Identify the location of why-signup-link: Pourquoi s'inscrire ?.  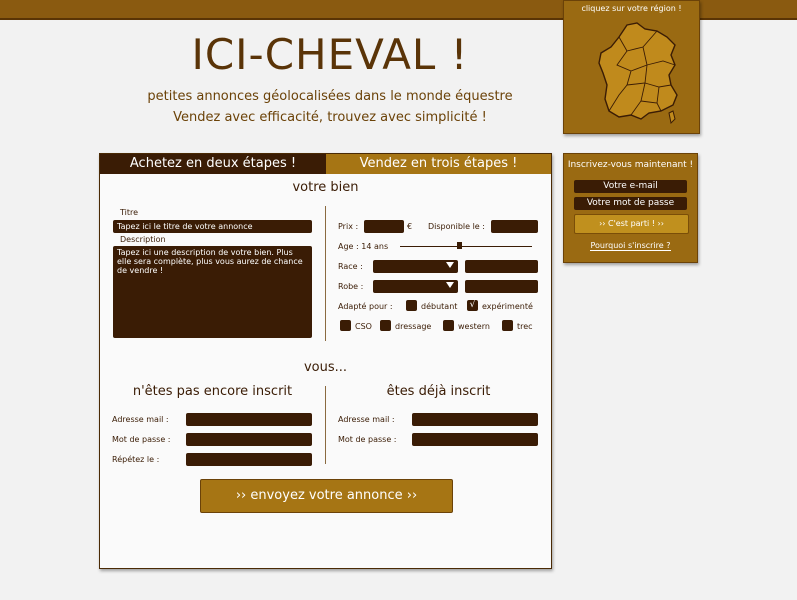
(630, 246).